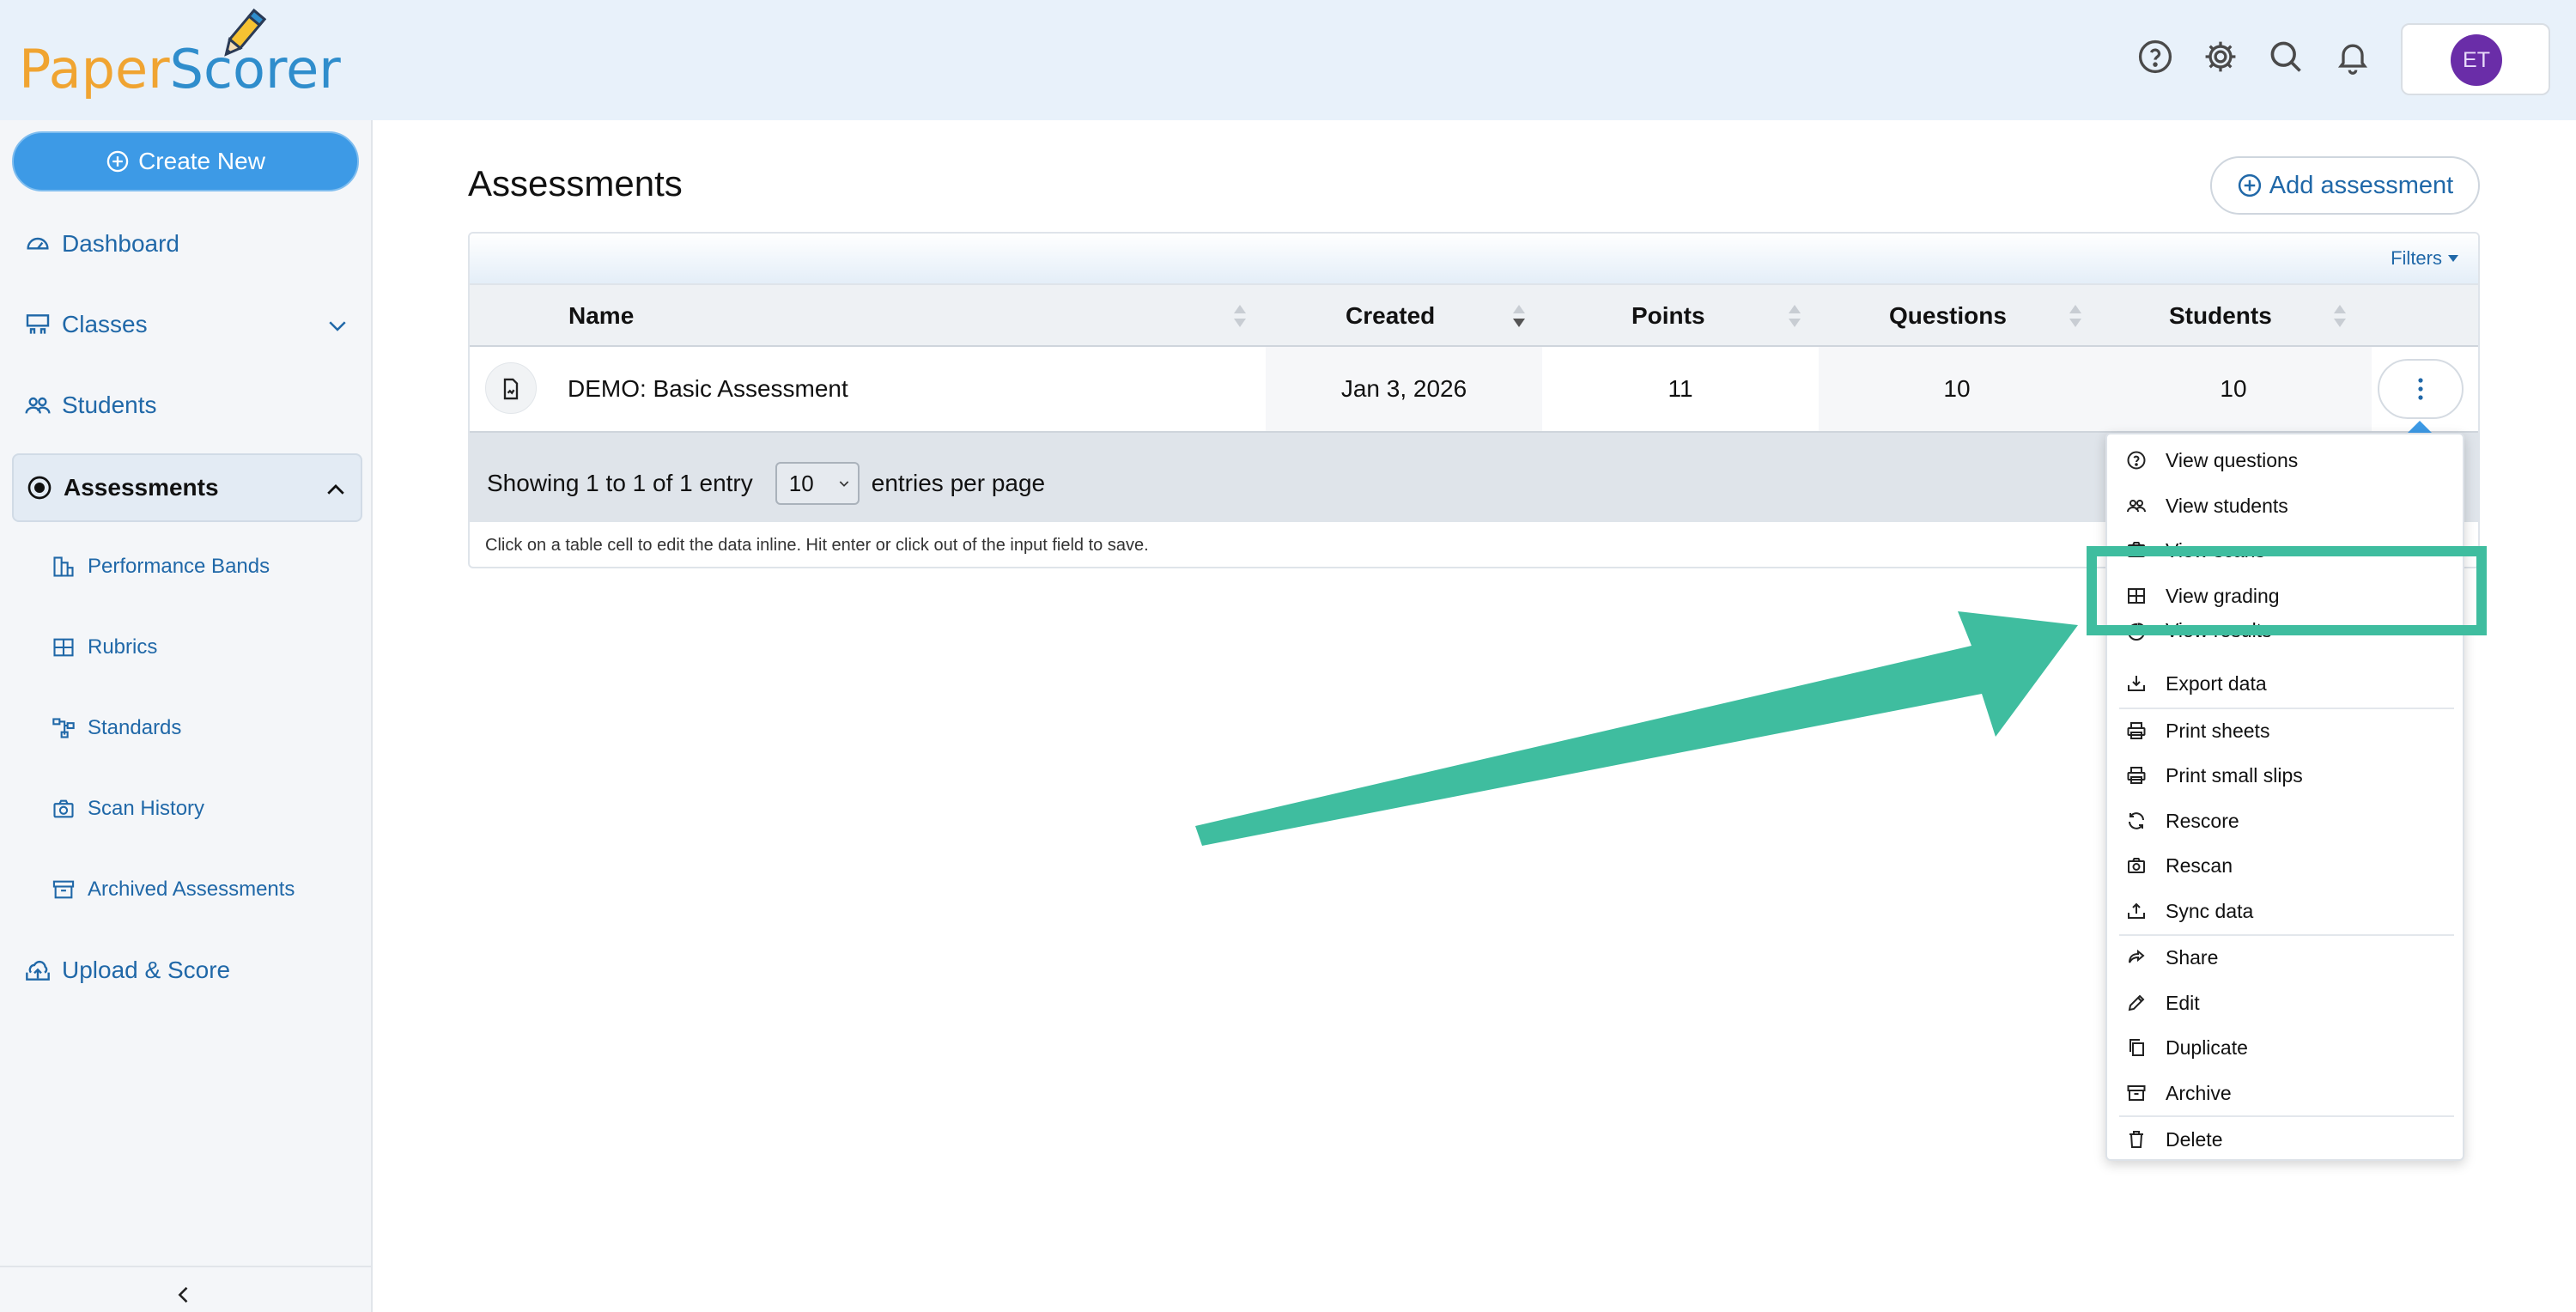 The width and height of the screenshot is (2576, 1312). What do you see at coordinates (1404, 389) in the screenshot?
I see `cell-created: Jan 3, 2026` at bounding box center [1404, 389].